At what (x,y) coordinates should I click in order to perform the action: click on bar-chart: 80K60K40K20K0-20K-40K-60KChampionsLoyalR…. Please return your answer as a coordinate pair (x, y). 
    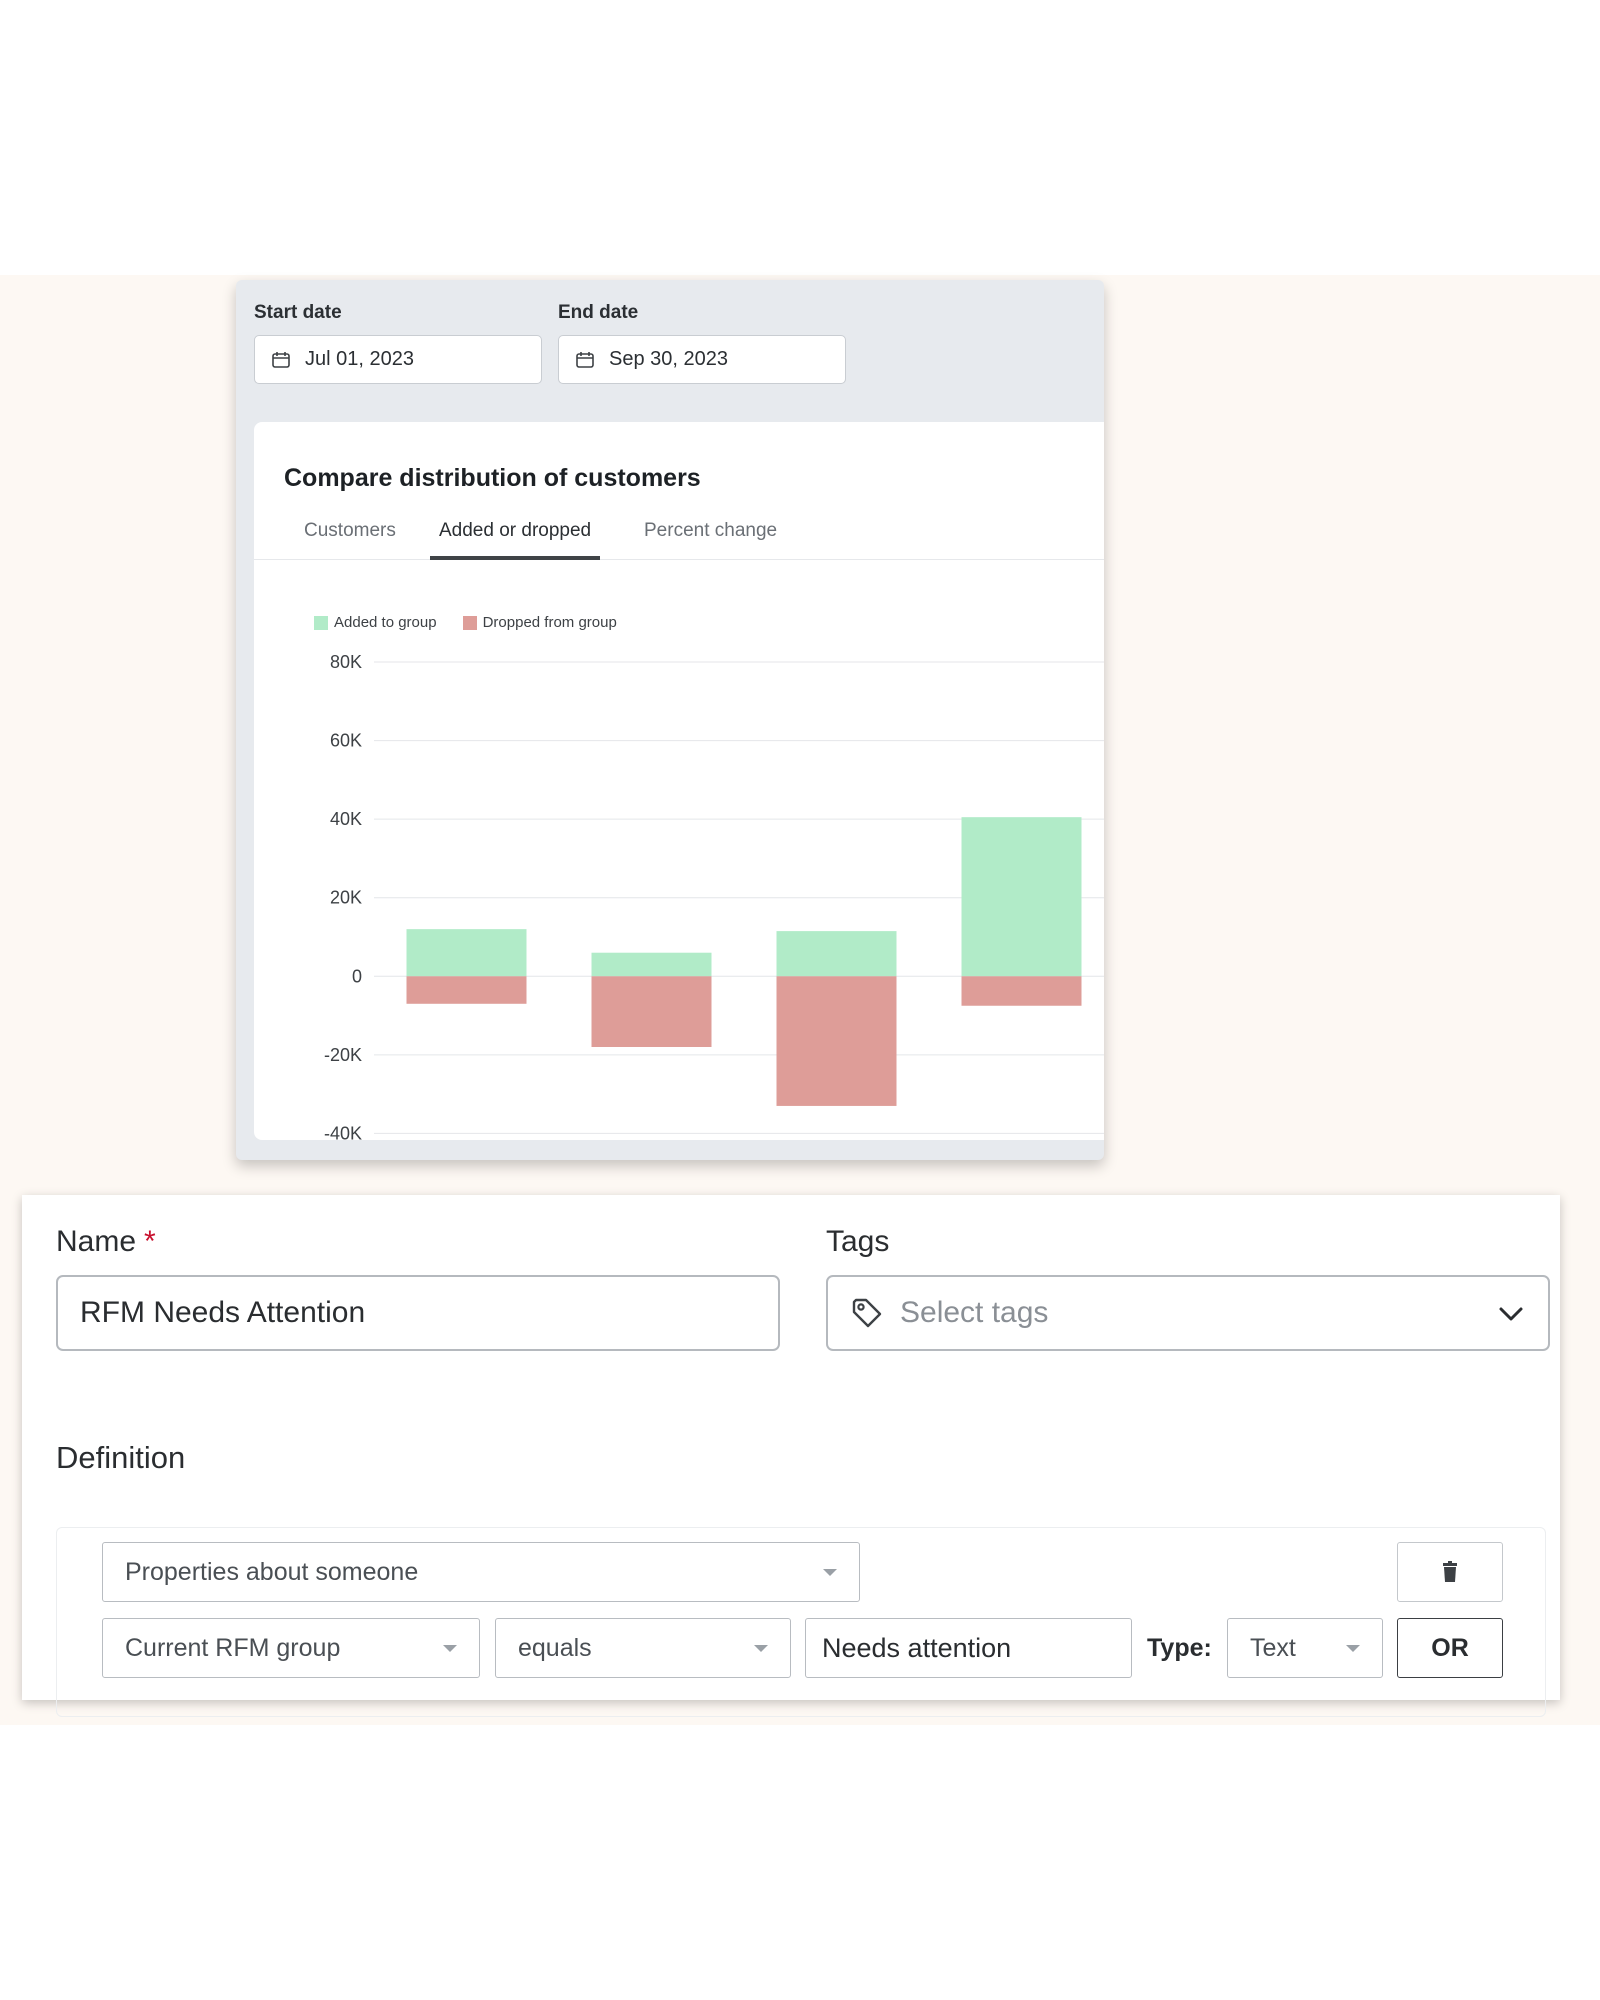
    Looking at the image, I should click on (714, 896).